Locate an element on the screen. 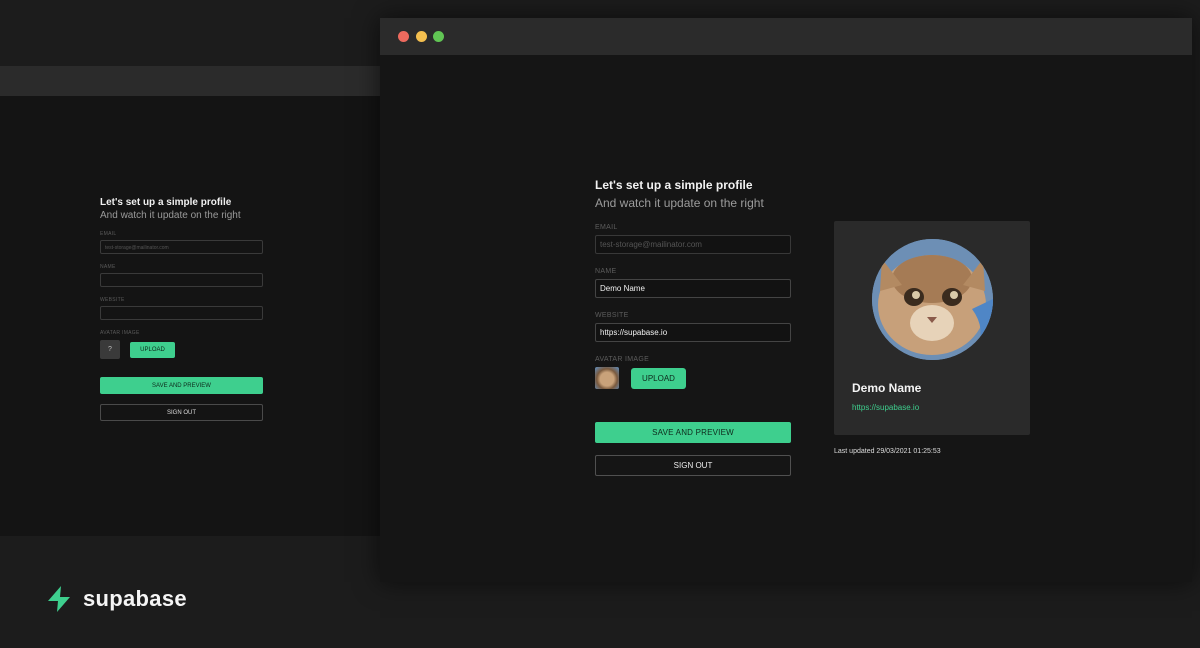  website-field: https://supabase.io is located at coordinates (693, 332).